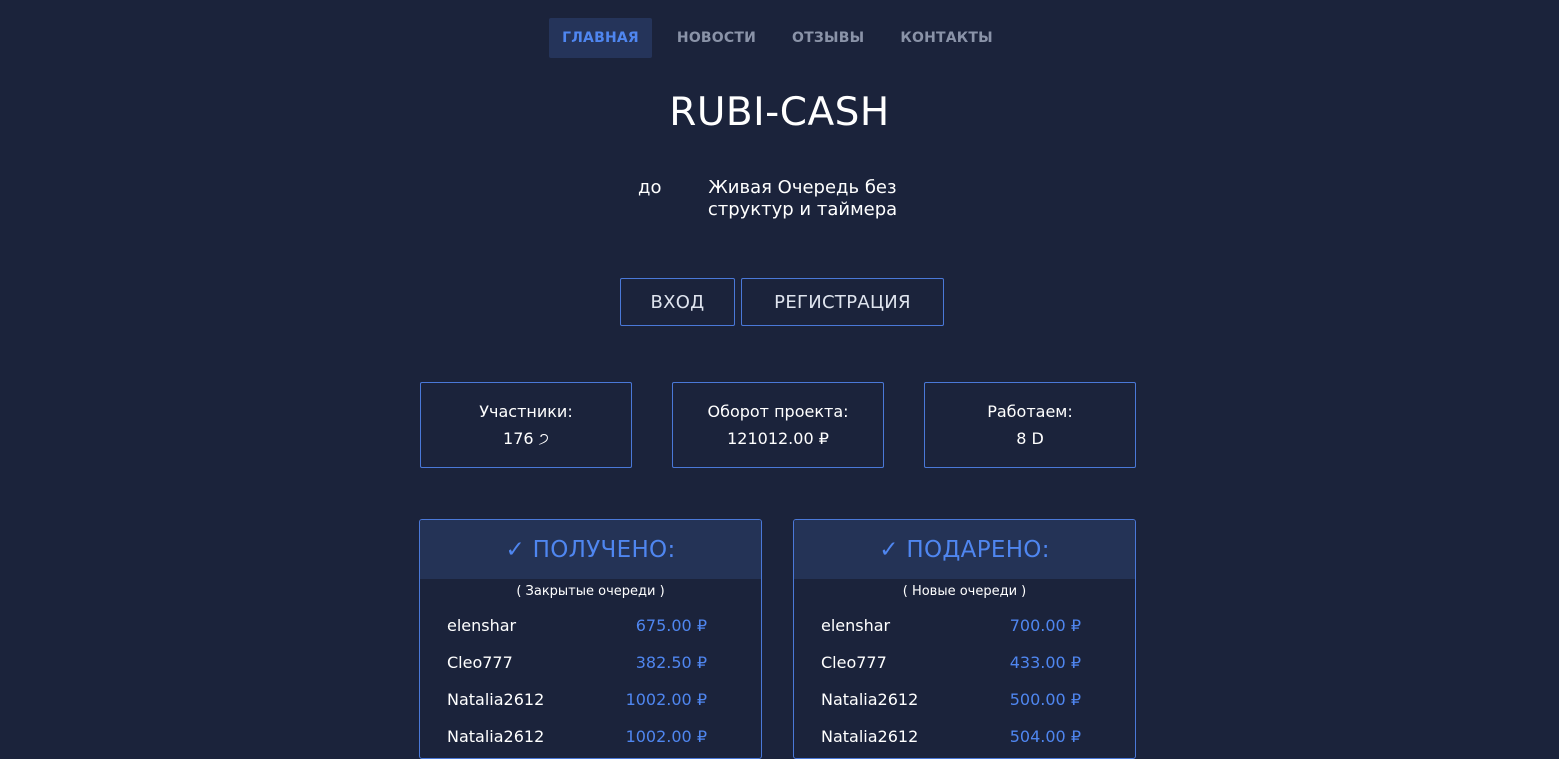 This screenshot has width=1559, height=759. Describe the element at coordinates (828, 38) in the screenshot. I see `nav-item-reviews: ОТЗЫВЫ` at that location.